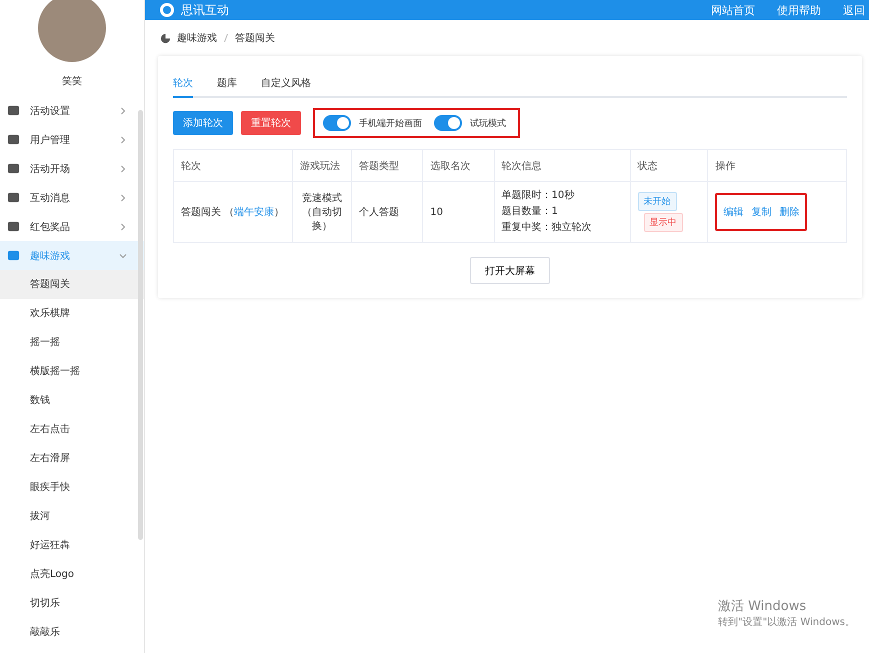 This screenshot has width=869, height=653. I want to click on action-link: 编辑, so click(733, 212).